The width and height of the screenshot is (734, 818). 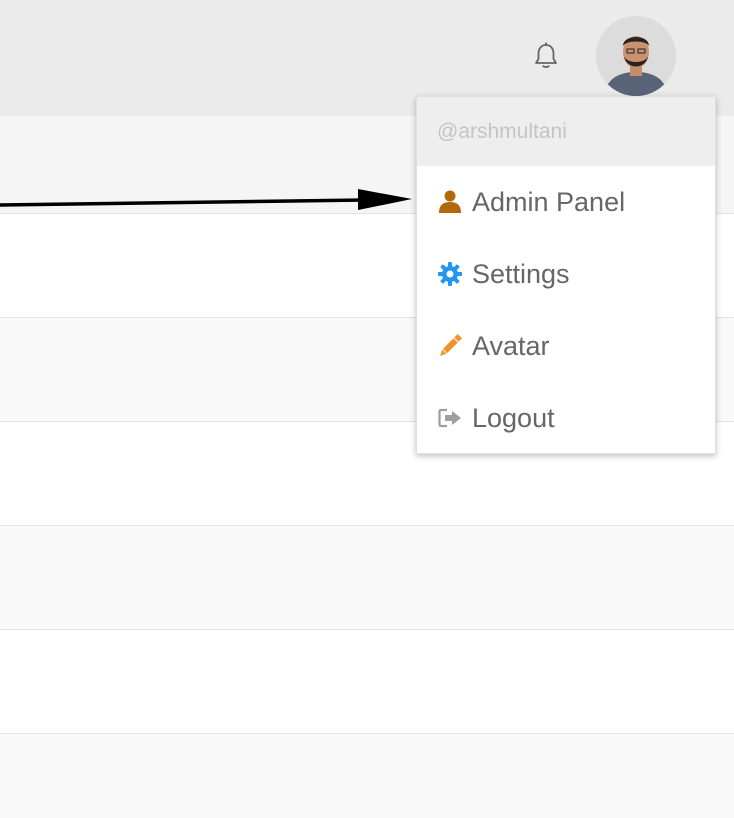 I want to click on avatar-photo, so click(x=636, y=56).